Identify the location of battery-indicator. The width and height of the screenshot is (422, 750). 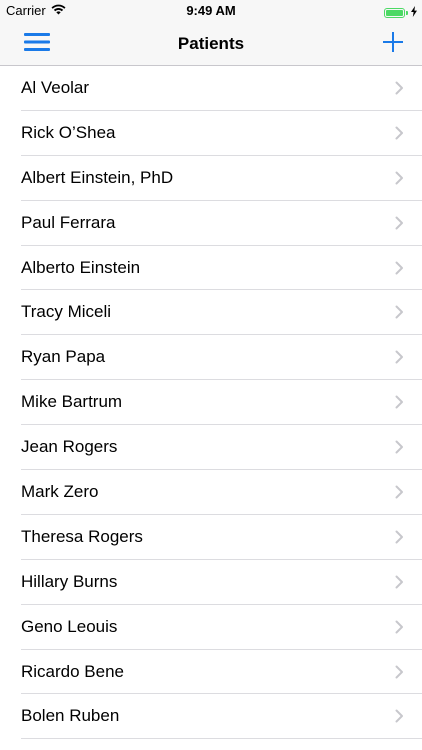
(400, 13).